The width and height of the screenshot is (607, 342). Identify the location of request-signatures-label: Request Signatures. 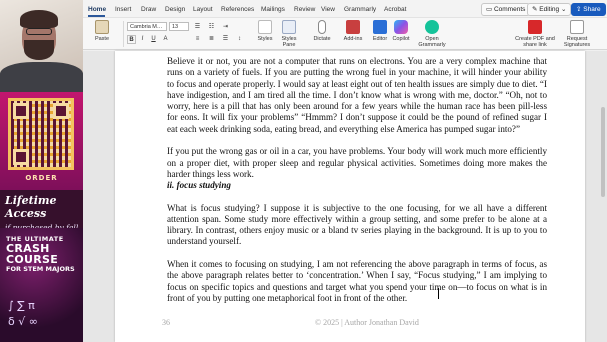
(577, 42).